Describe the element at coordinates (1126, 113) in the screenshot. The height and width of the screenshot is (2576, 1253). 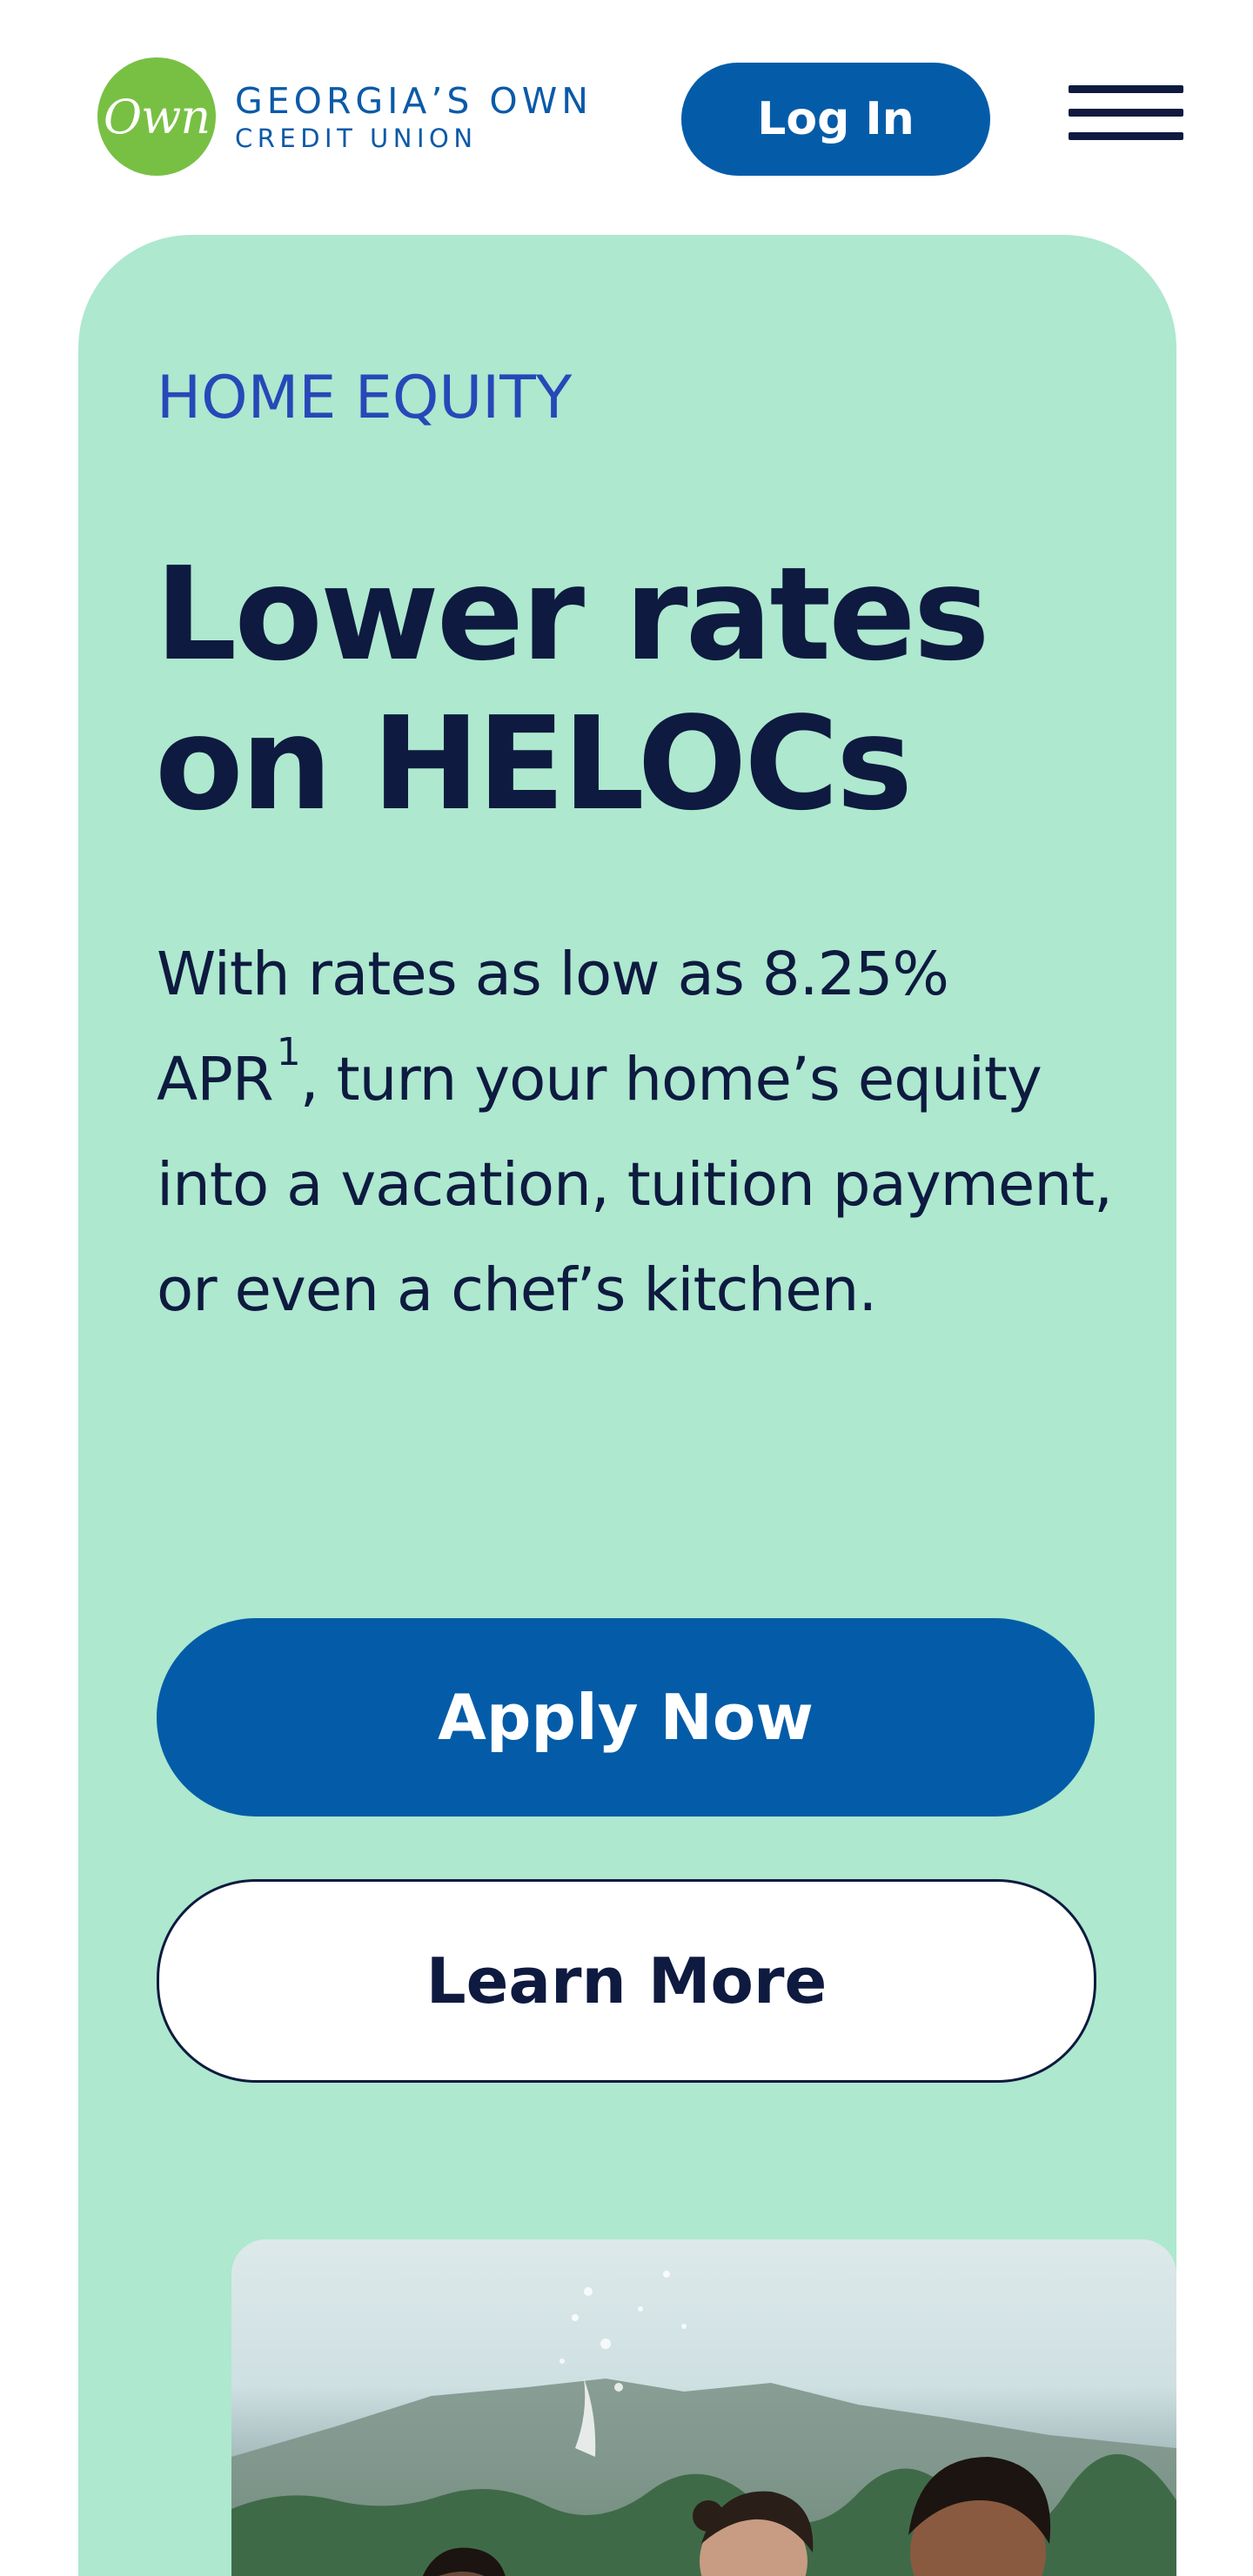
I see `menu-bar-middle` at that location.